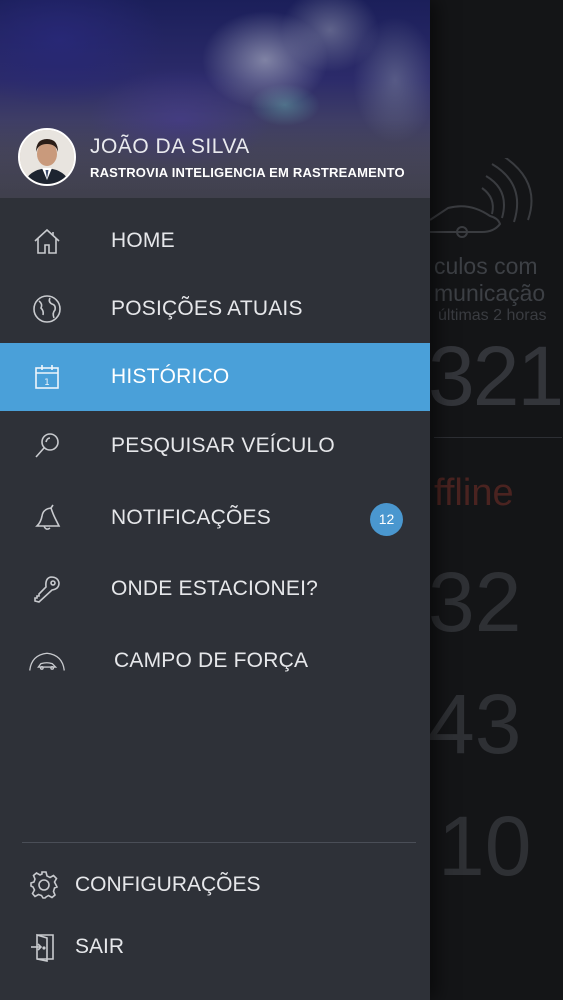  I want to click on menu-label-historico: HISTÓRICO, so click(170, 376).